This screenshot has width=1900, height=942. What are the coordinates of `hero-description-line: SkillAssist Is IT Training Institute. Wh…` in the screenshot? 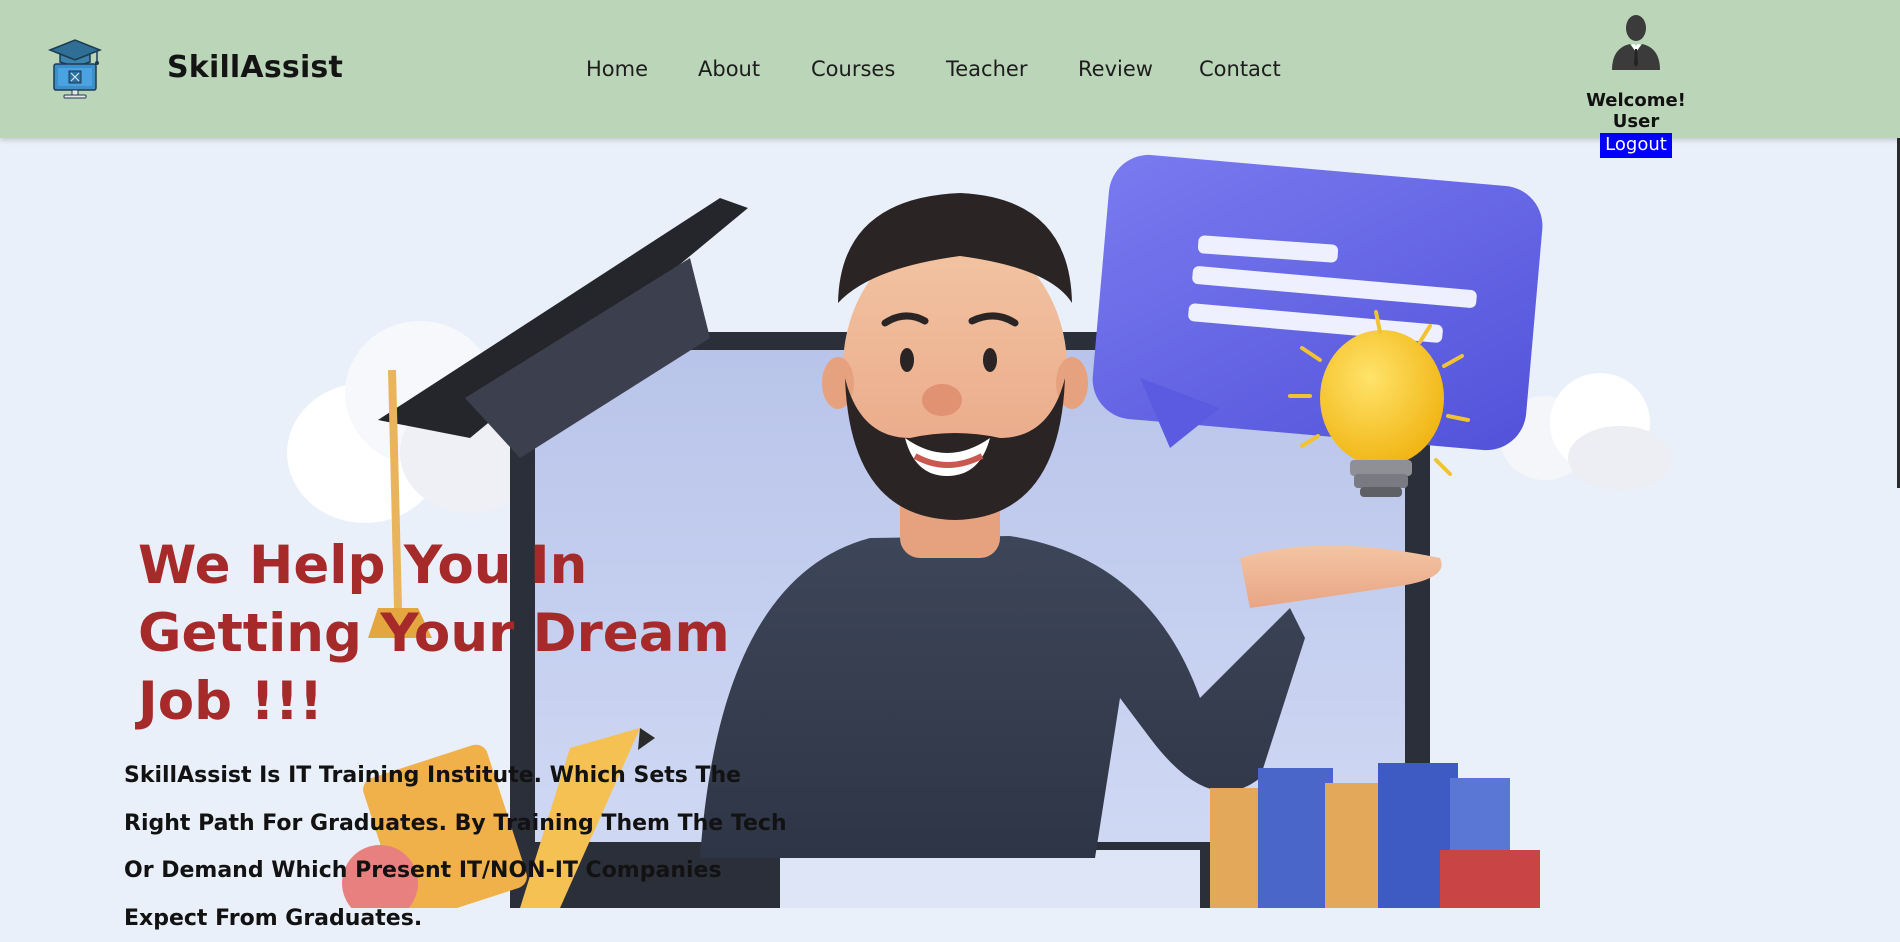 It's located at (444, 776).